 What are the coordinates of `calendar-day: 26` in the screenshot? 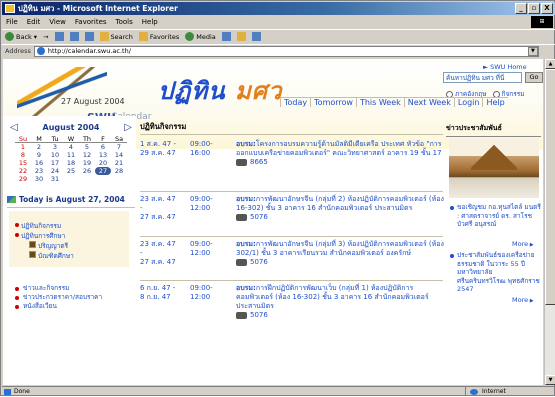 It's located at (87, 171).